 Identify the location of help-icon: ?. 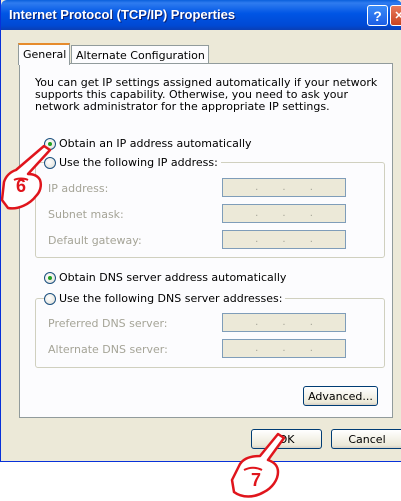
(377, 15).